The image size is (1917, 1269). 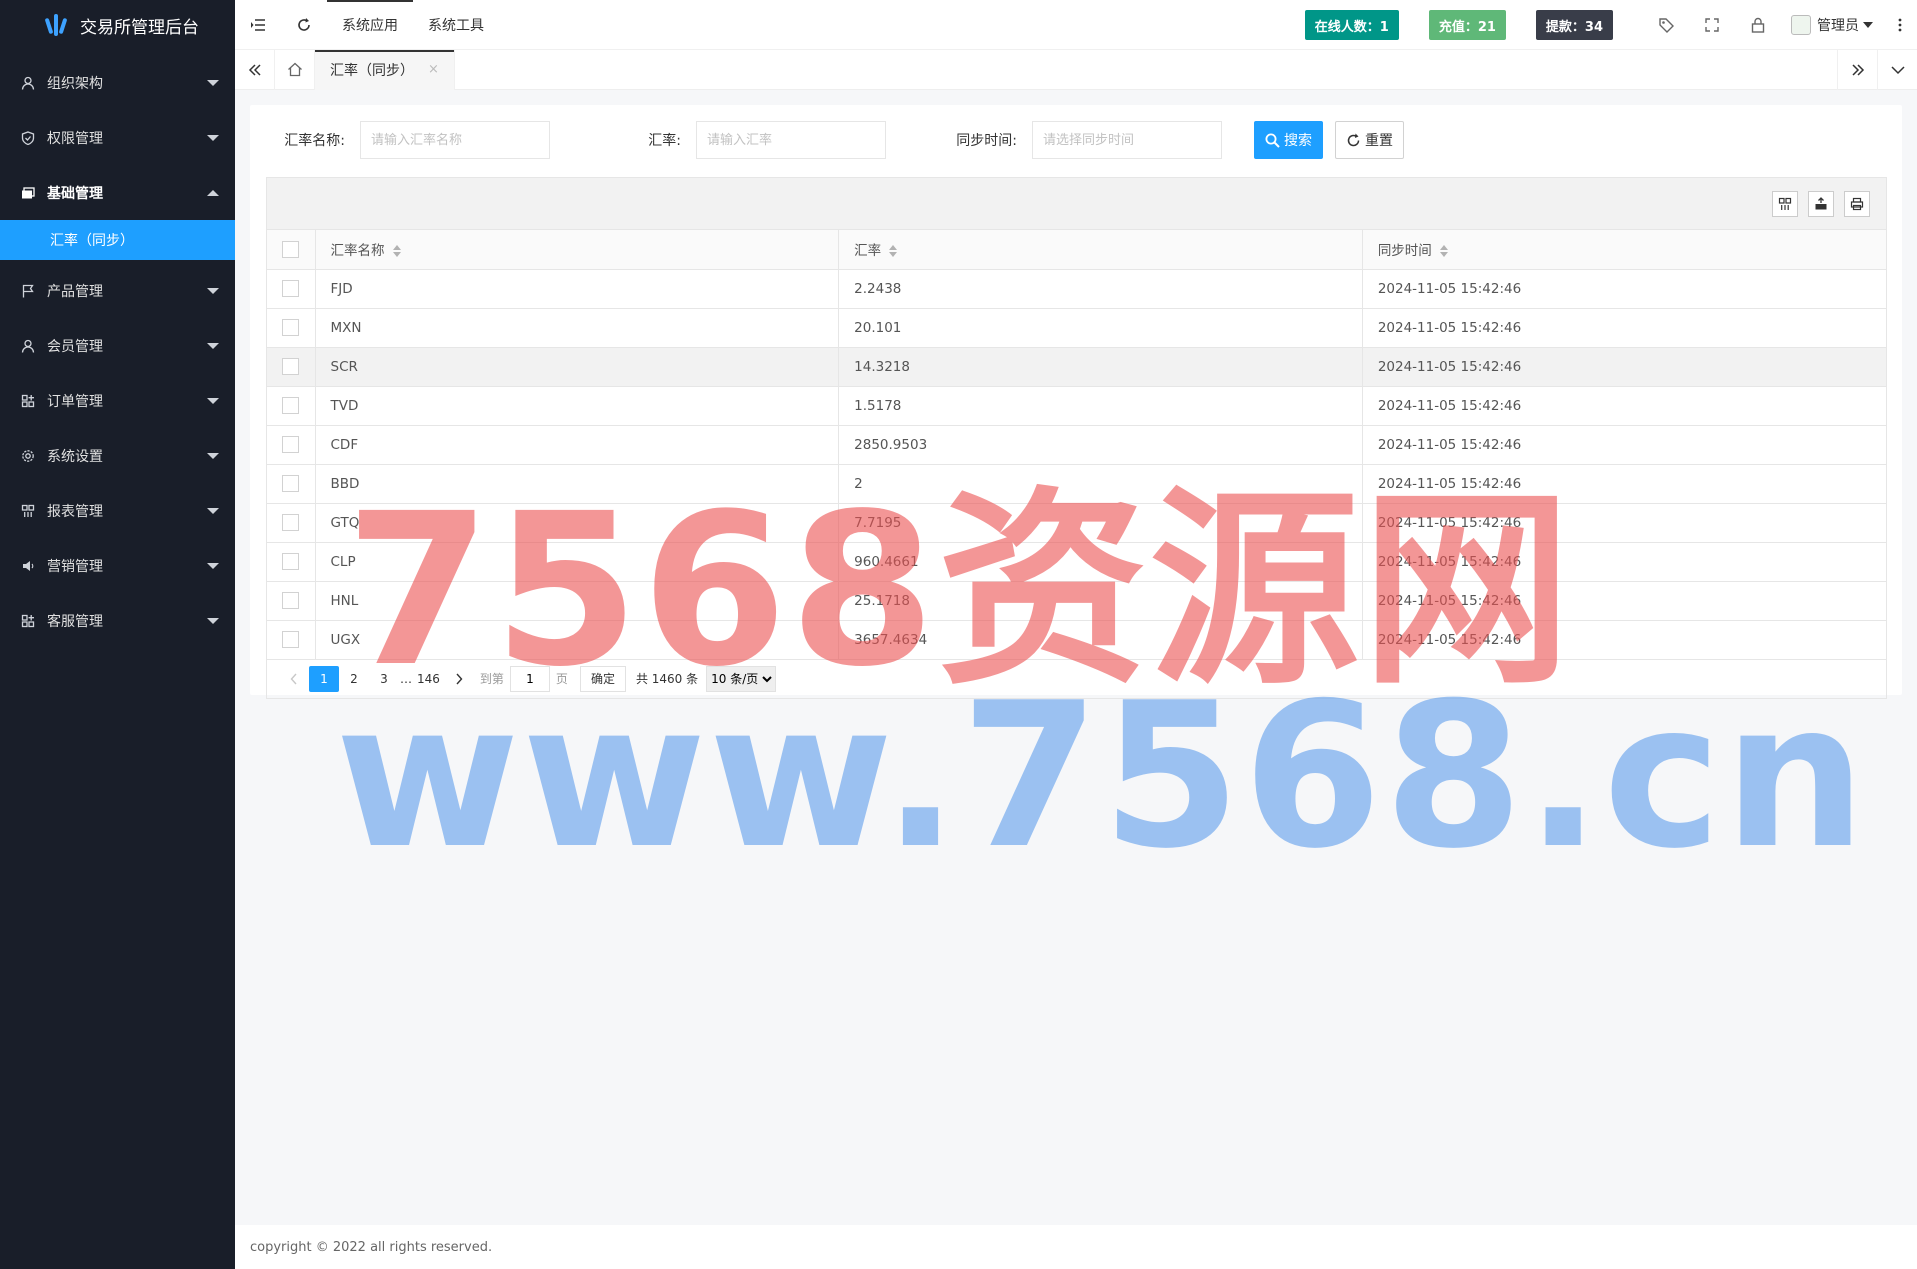 I want to click on print-button, so click(x=1857, y=203).